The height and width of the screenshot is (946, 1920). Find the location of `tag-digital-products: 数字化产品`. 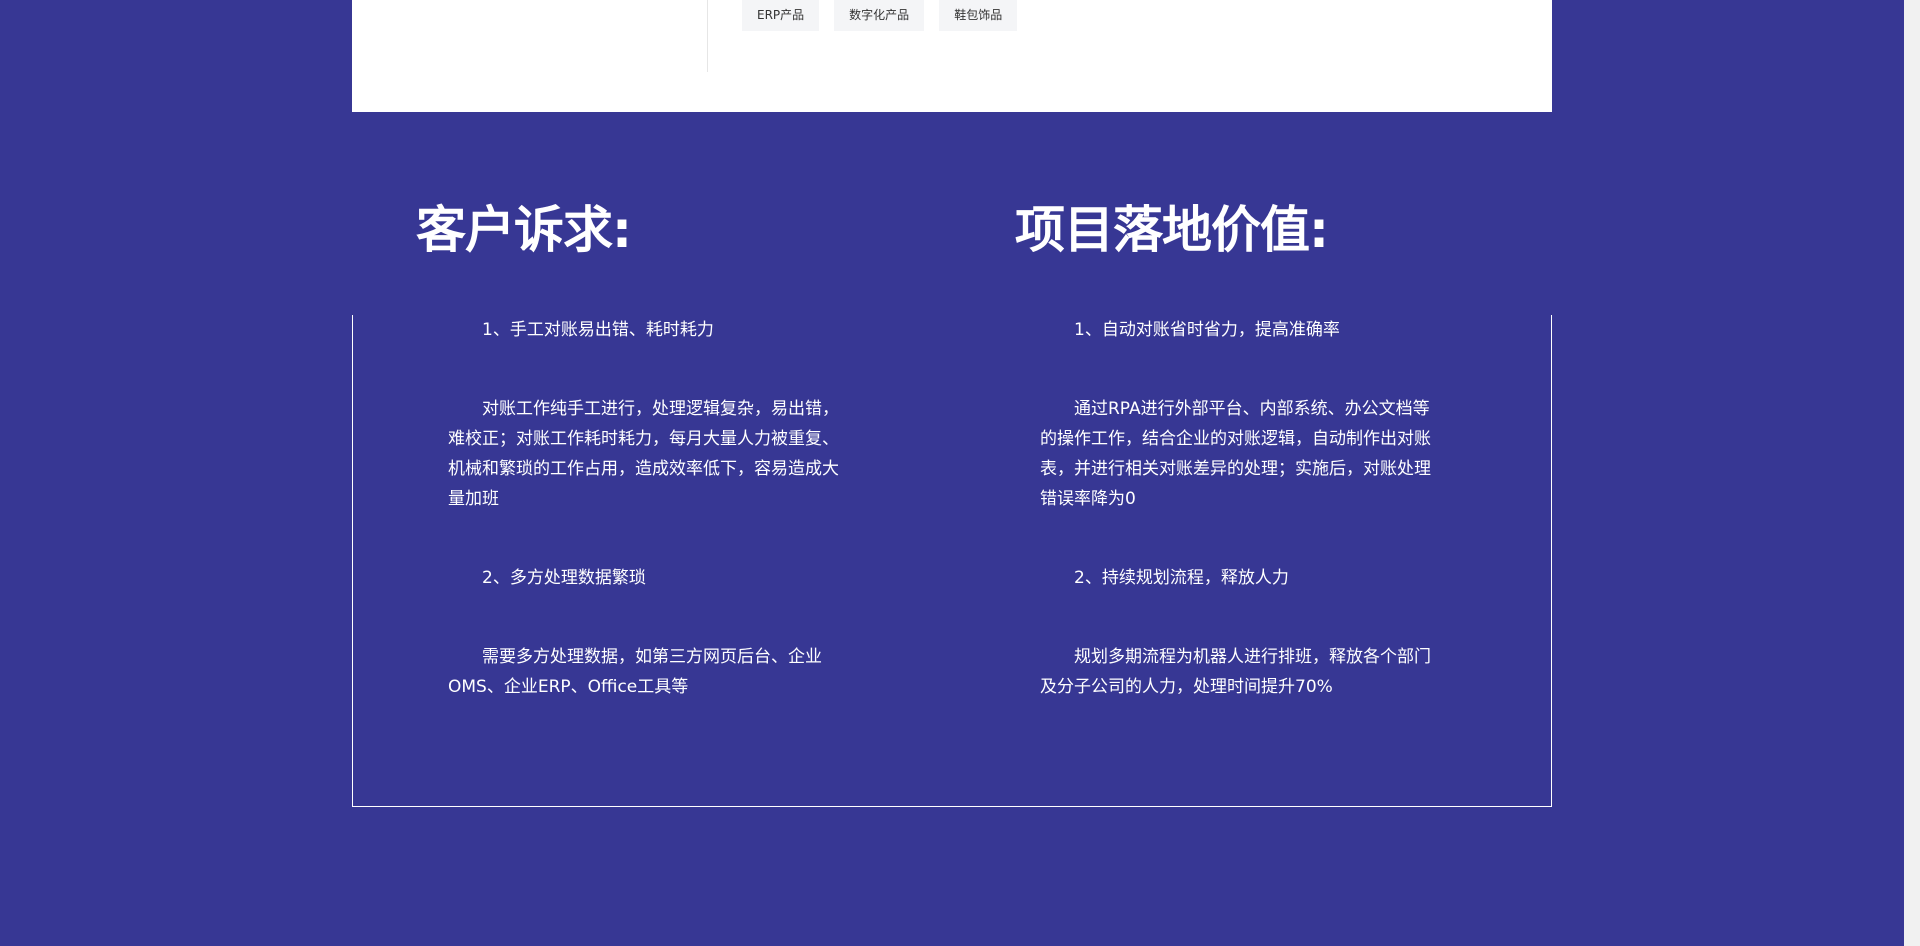

tag-digital-products: 数字化产品 is located at coordinates (879, 15).